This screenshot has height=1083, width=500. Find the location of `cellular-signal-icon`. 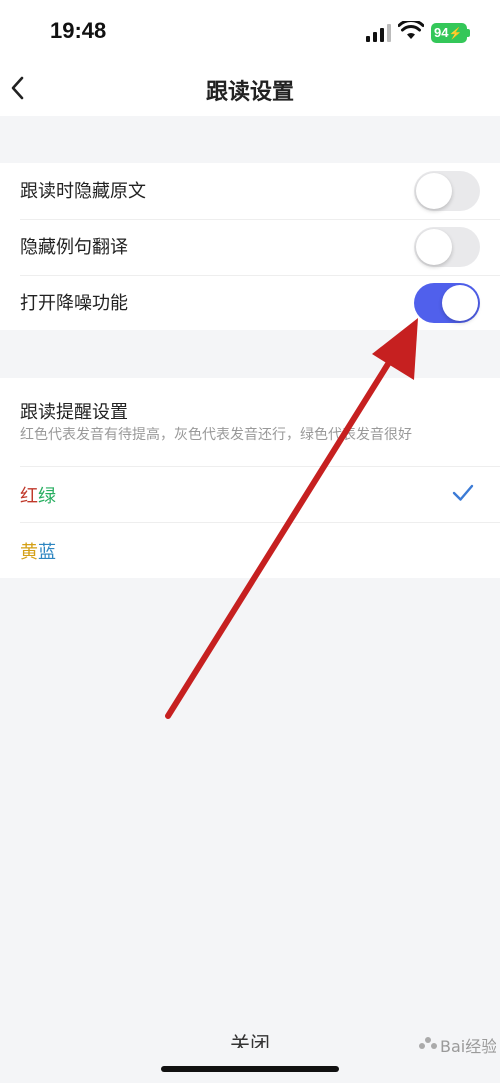

cellular-signal-icon is located at coordinates (378, 33).